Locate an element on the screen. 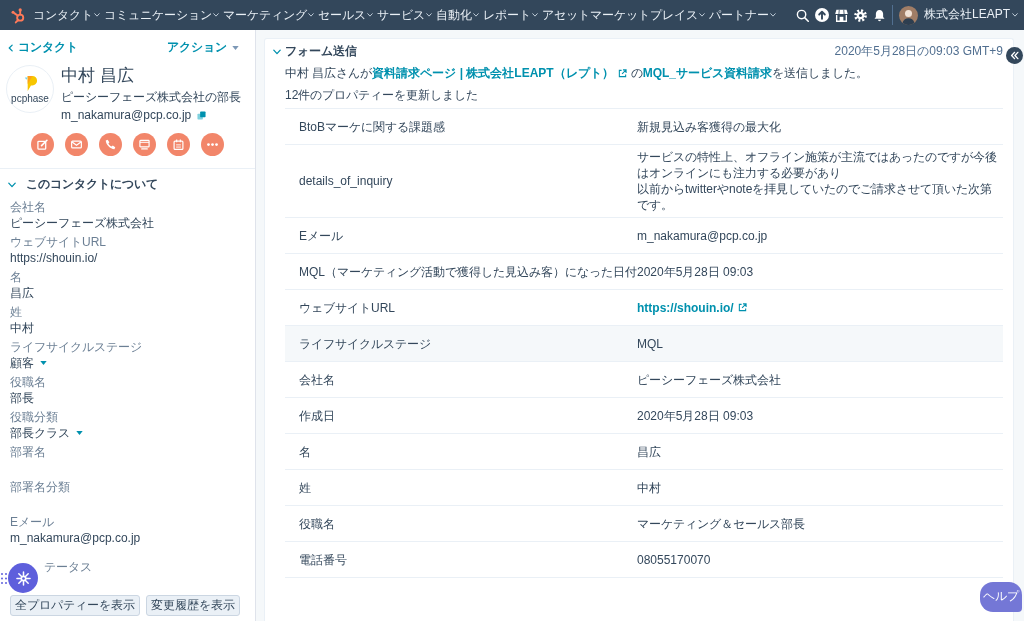  property-name: BtoBマーケに関する課題感 is located at coordinates (372, 126).